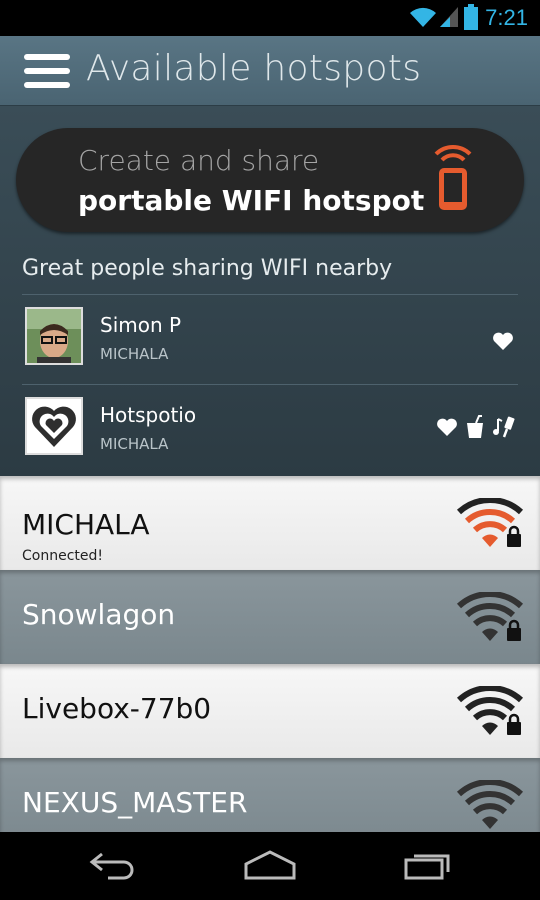 The width and height of the screenshot is (540, 900). What do you see at coordinates (47, 71) in the screenshot?
I see `menu-icon` at bounding box center [47, 71].